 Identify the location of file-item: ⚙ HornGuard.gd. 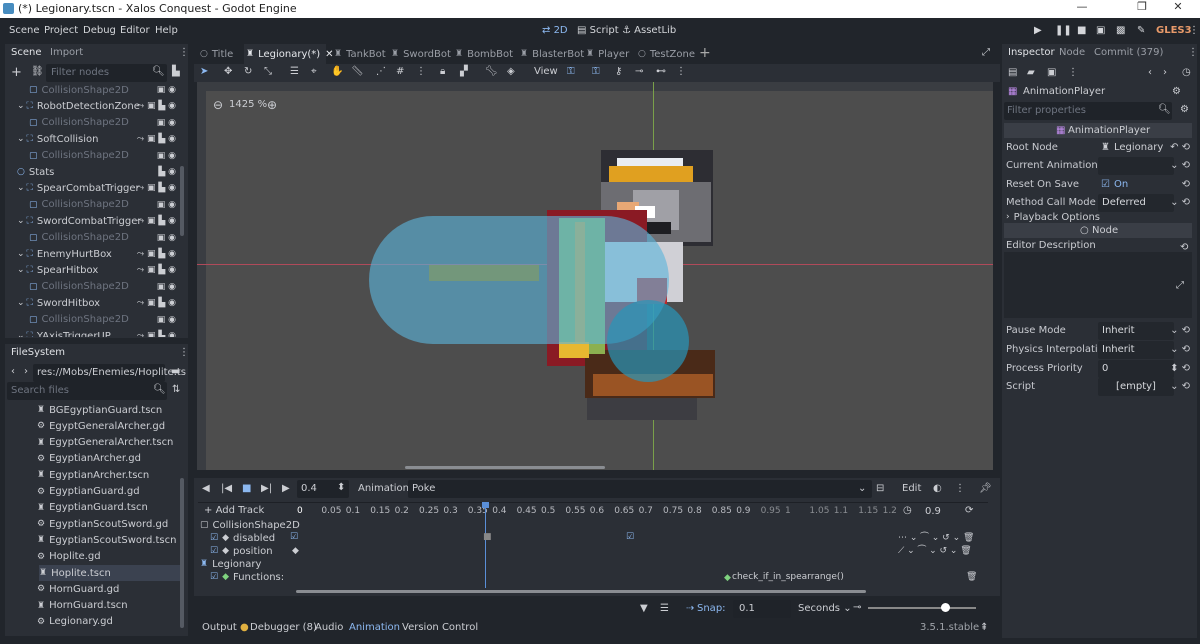
(107, 589).